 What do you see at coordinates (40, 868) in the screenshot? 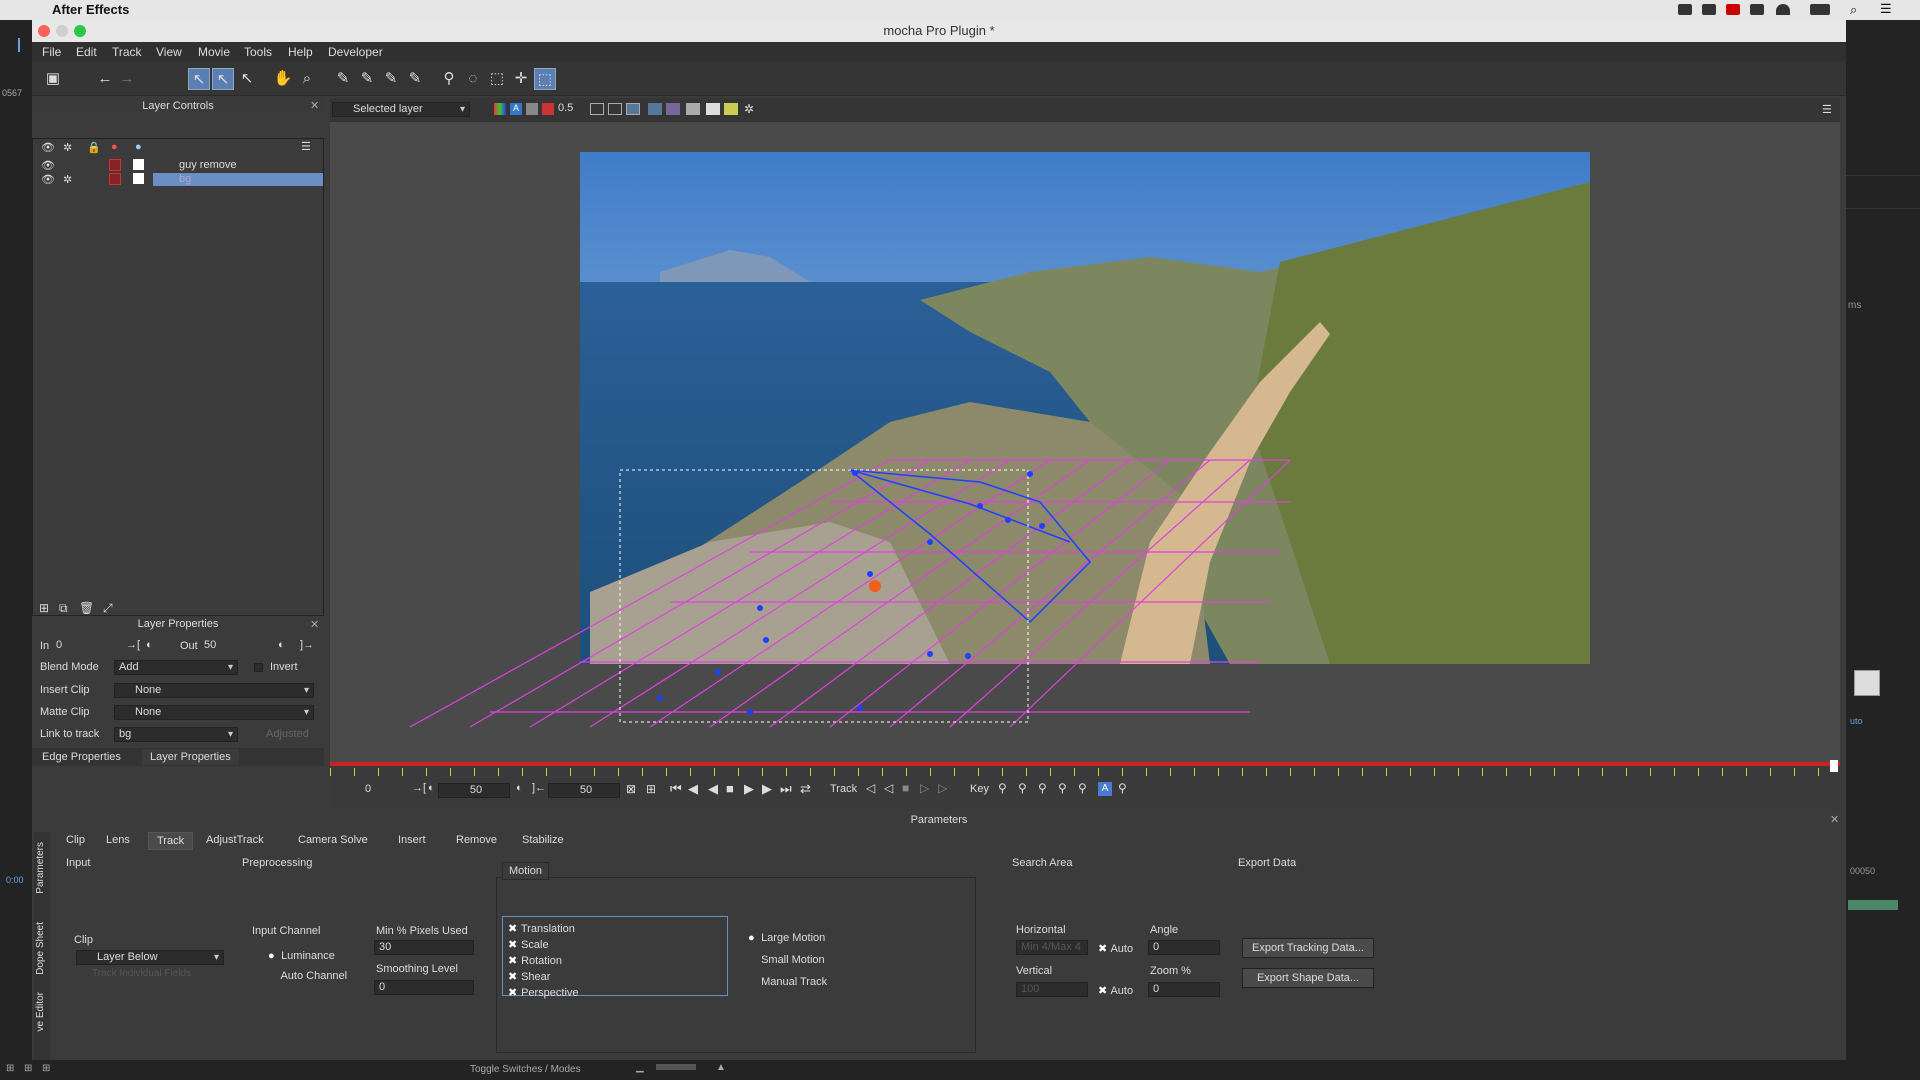
I see `side-tab-parameters: Parameters` at bounding box center [40, 868].